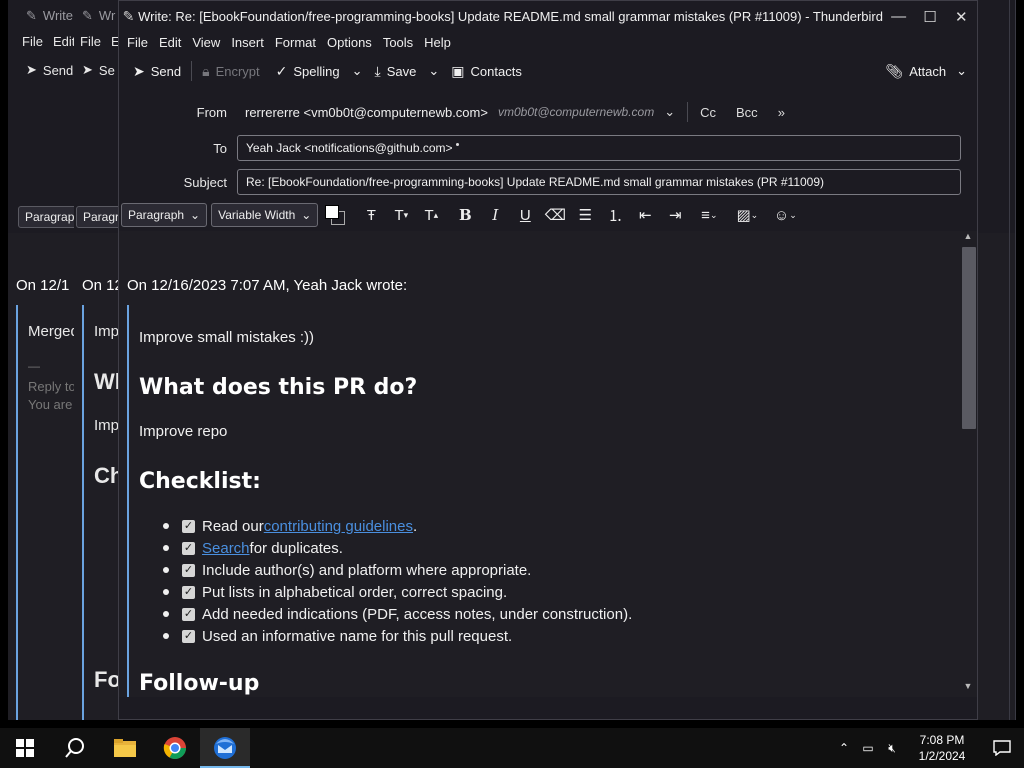 The width and height of the screenshot is (1024, 768). I want to click on remove-formatting-icon: ⌫, so click(555, 215).